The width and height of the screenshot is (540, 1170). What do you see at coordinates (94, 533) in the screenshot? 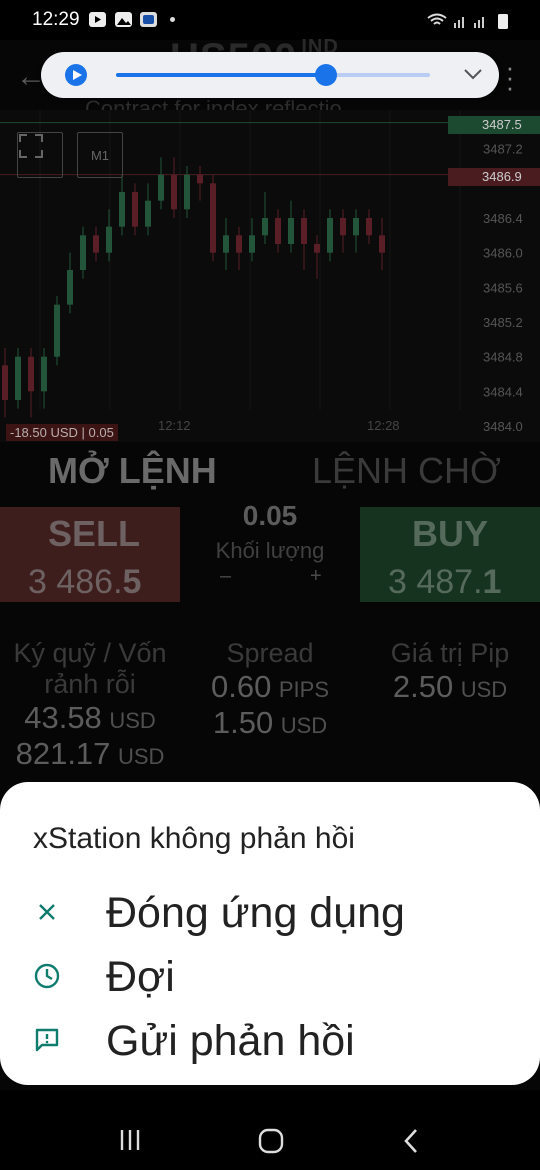
I see `sell-label: SELL` at bounding box center [94, 533].